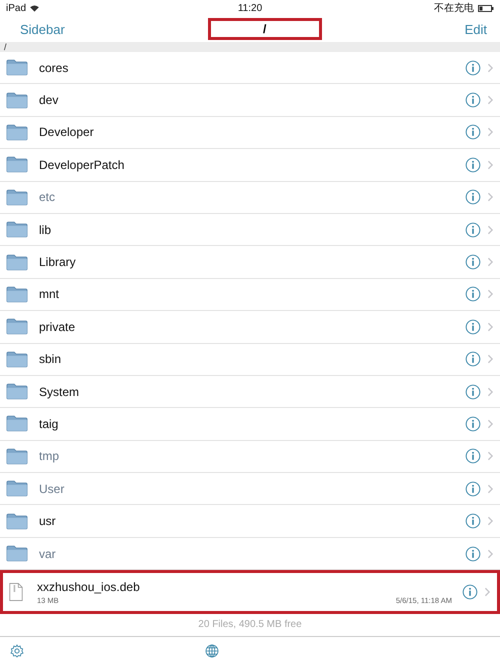 The height and width of the screenshot is (666, 500). I want to click on path-bar: /, so click(250, 47).